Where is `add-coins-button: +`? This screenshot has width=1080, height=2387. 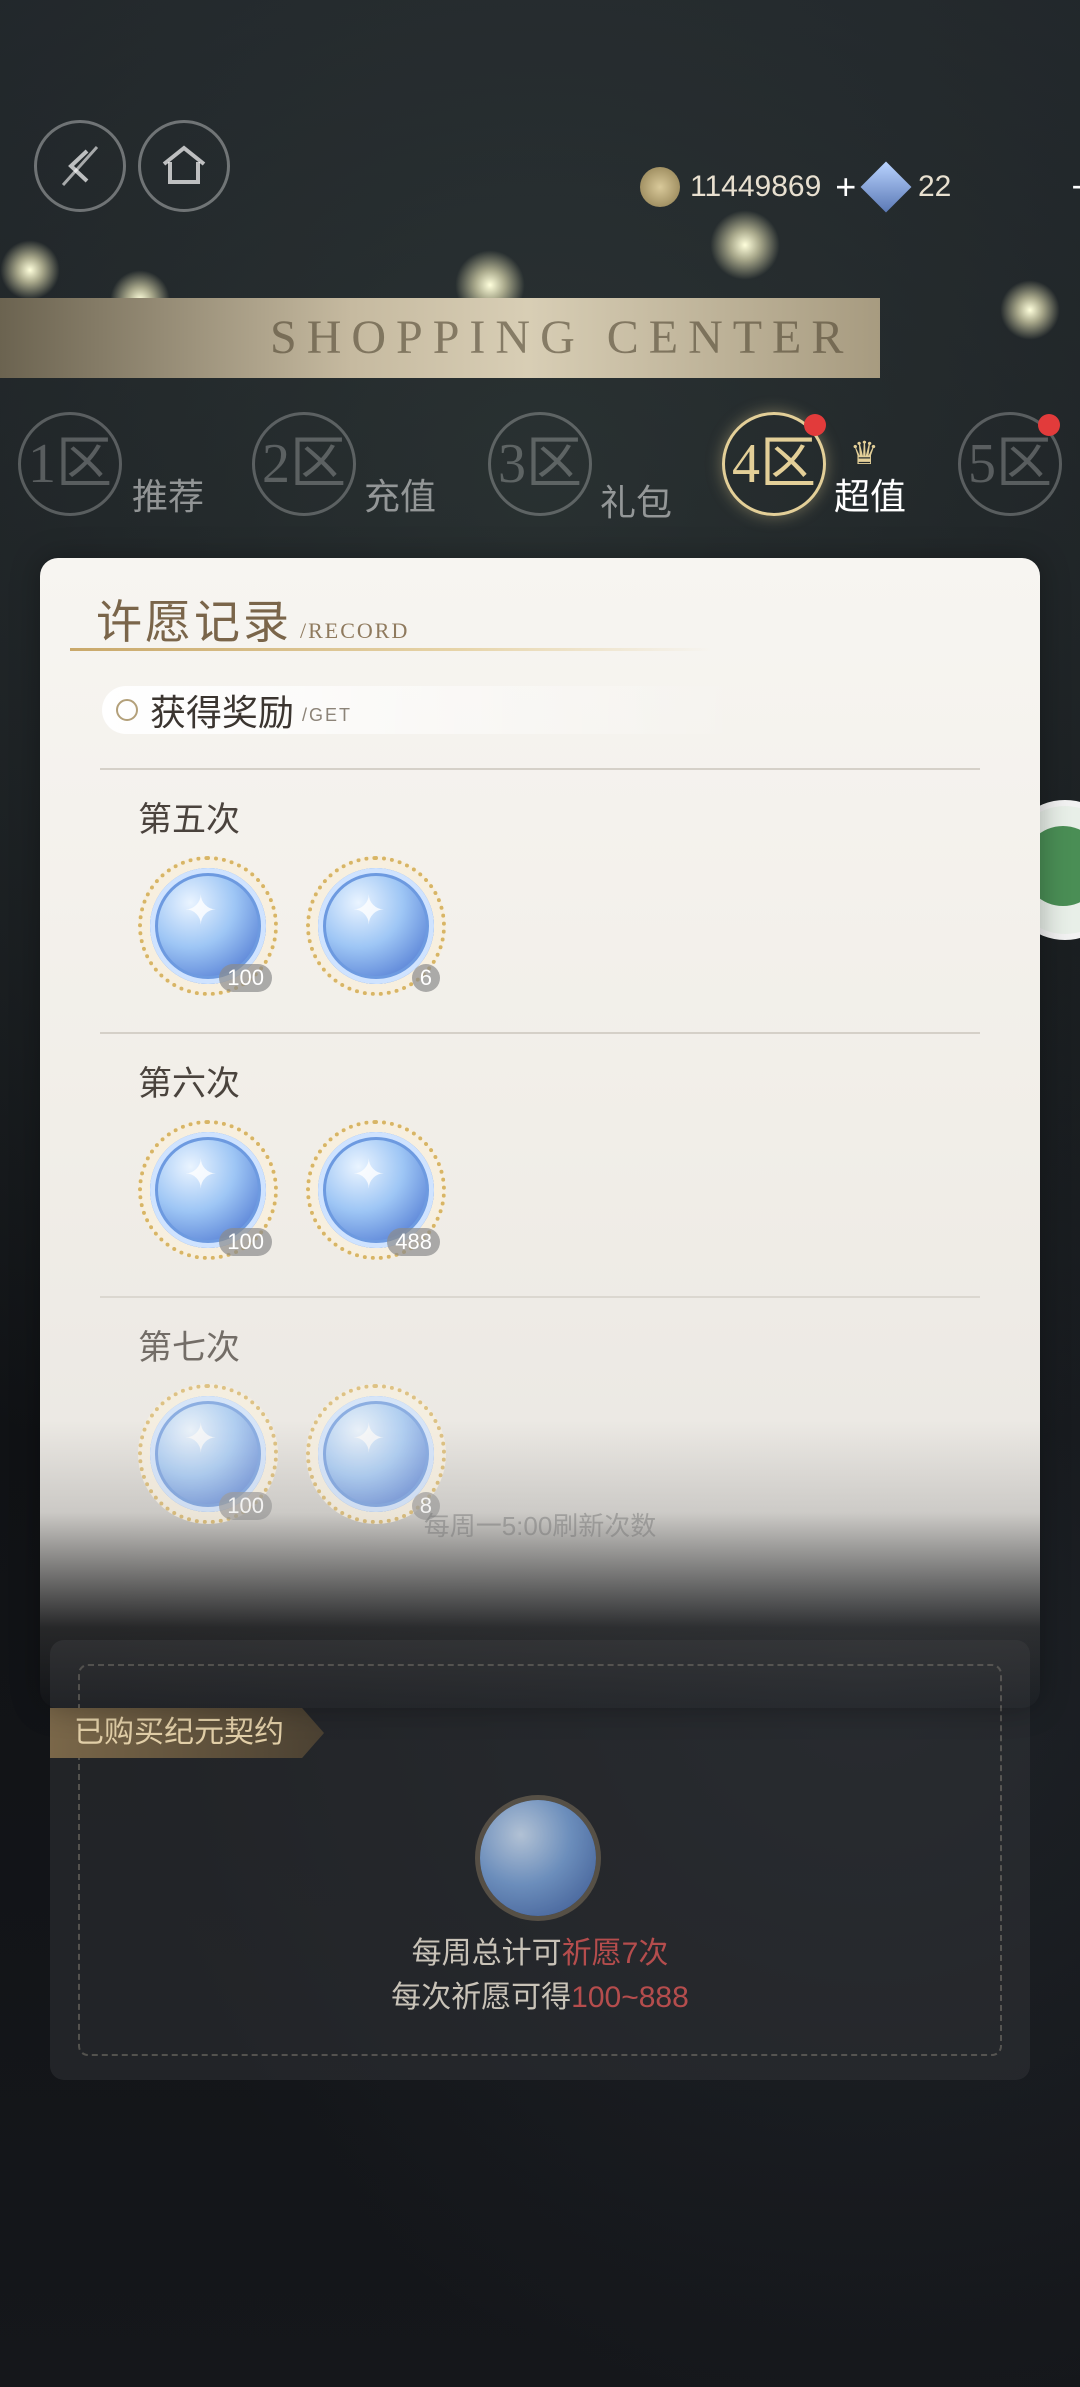
add-coins-button: + is located at coordinates (845, 187).